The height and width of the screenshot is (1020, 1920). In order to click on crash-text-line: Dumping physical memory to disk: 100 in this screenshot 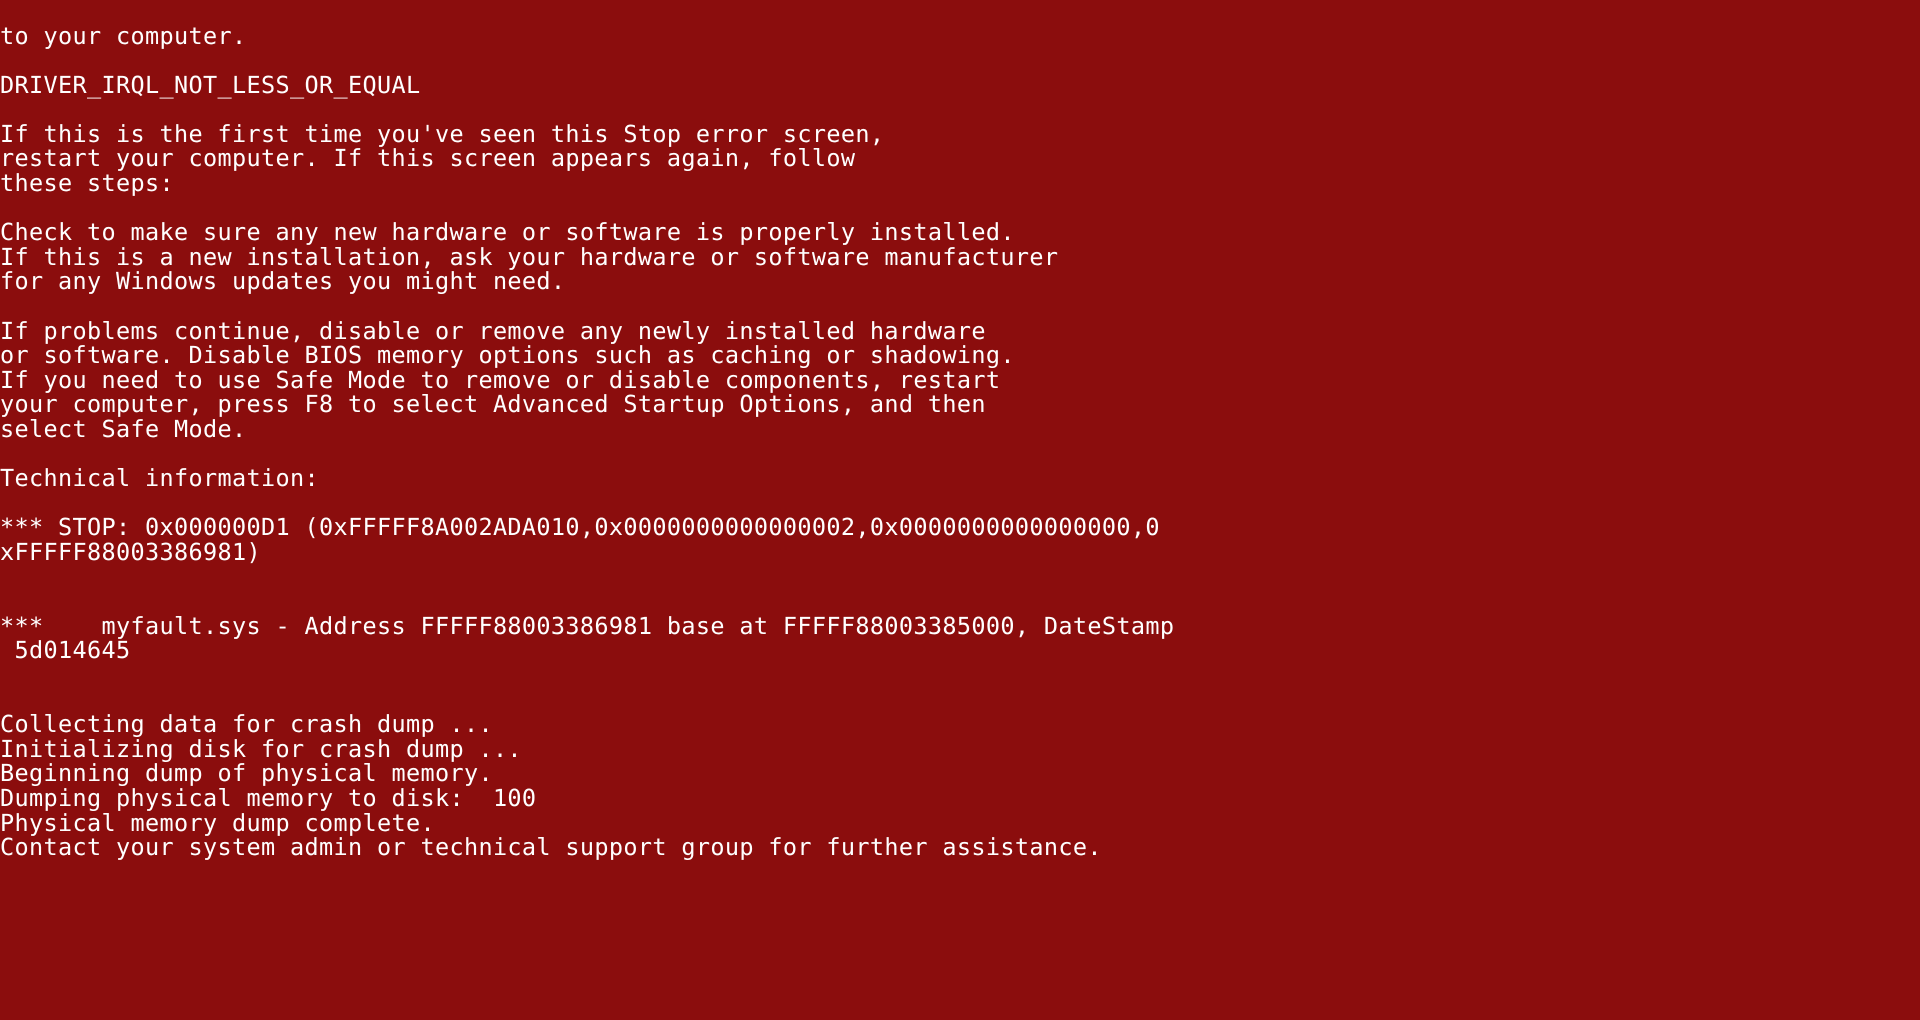, I will do `click(268, 797)`.